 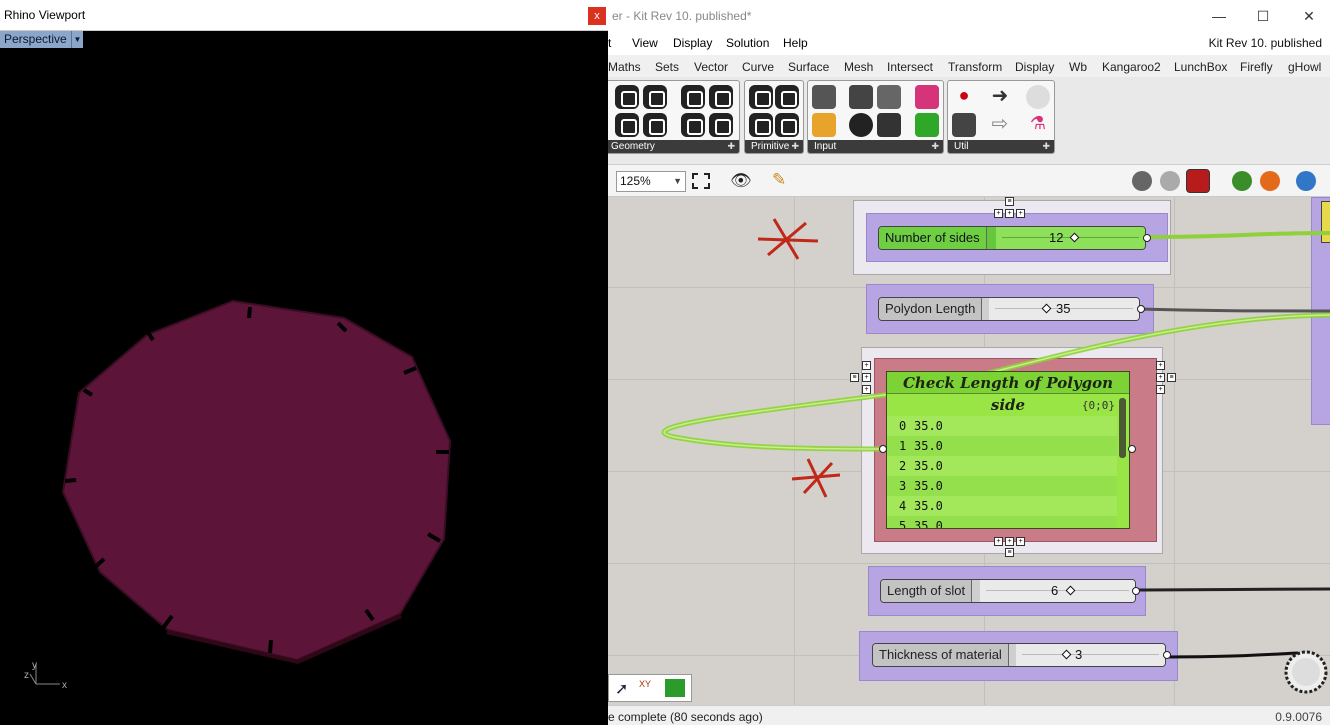 What do you see at coordinates (964, 97) in the screenshot?
I see `cherries-icon: ●` at bounding box center [964, 97].